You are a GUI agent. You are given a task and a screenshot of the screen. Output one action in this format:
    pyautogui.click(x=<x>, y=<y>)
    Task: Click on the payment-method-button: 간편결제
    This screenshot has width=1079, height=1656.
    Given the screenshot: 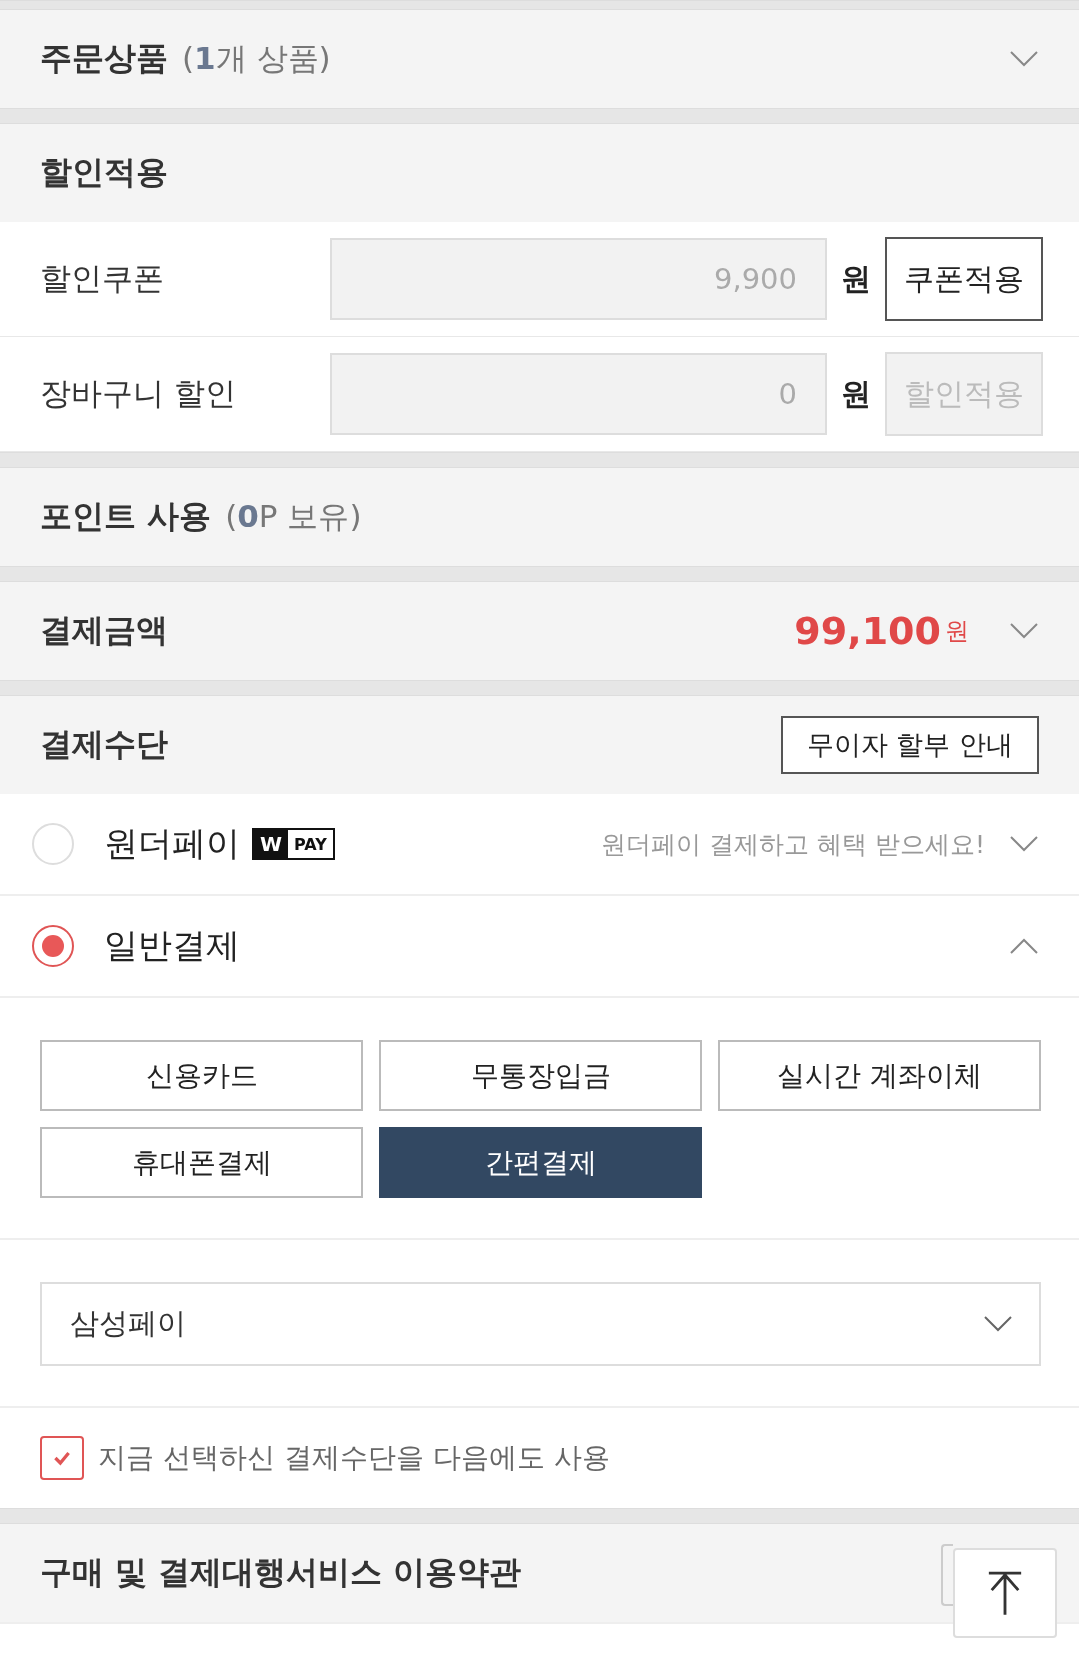 What is the action you would take?
    pyautogui.click(x=540, y=1162)
    